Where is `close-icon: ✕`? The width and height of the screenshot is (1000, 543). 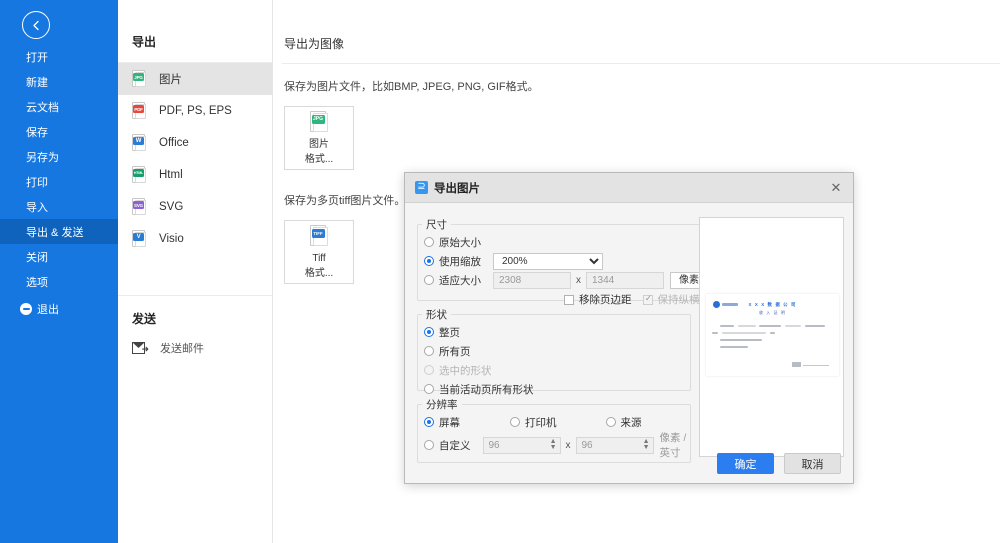
close-icon: ✕ is located at coordinates (836, 188).